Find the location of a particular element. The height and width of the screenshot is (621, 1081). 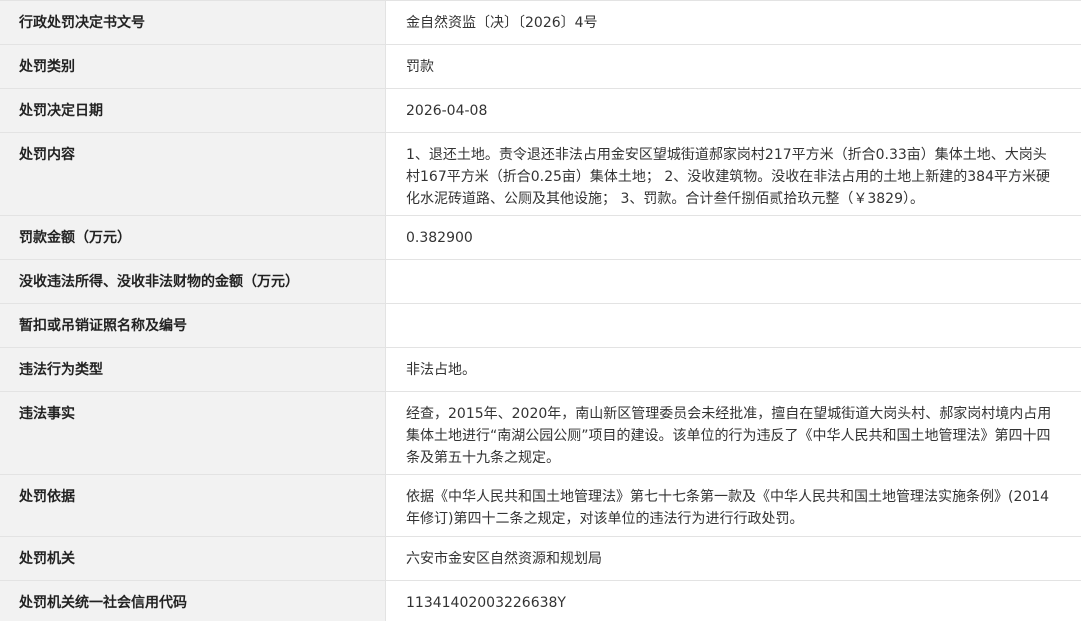

row-label: 处罚内容 is located at coordinates (193, 174).